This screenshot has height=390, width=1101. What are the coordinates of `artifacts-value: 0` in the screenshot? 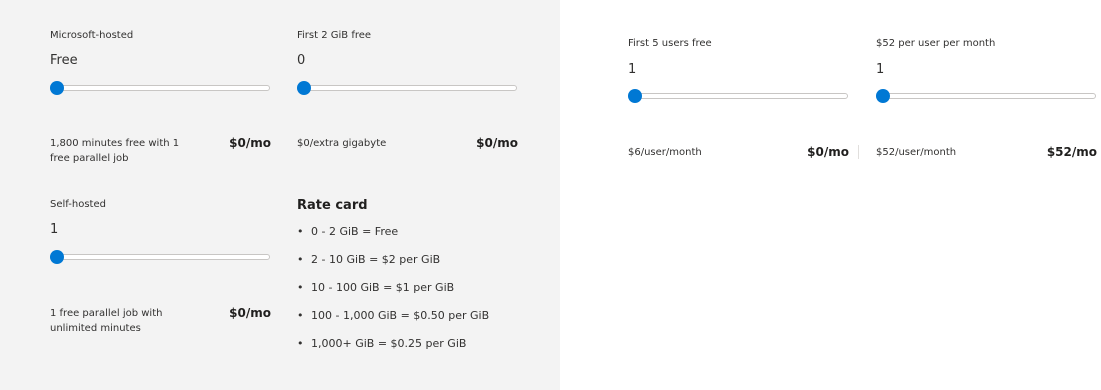 It's located at (301, 60).